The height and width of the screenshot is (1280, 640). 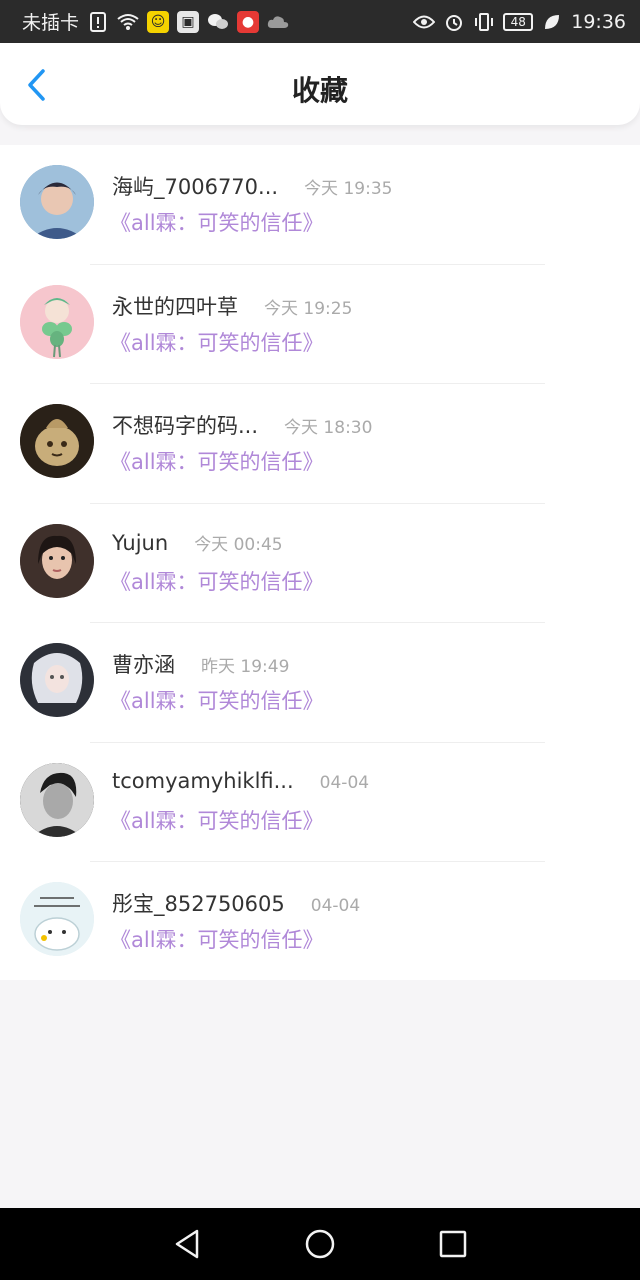 I want to click on user-name: Yujun, so click(x=140, y=542).